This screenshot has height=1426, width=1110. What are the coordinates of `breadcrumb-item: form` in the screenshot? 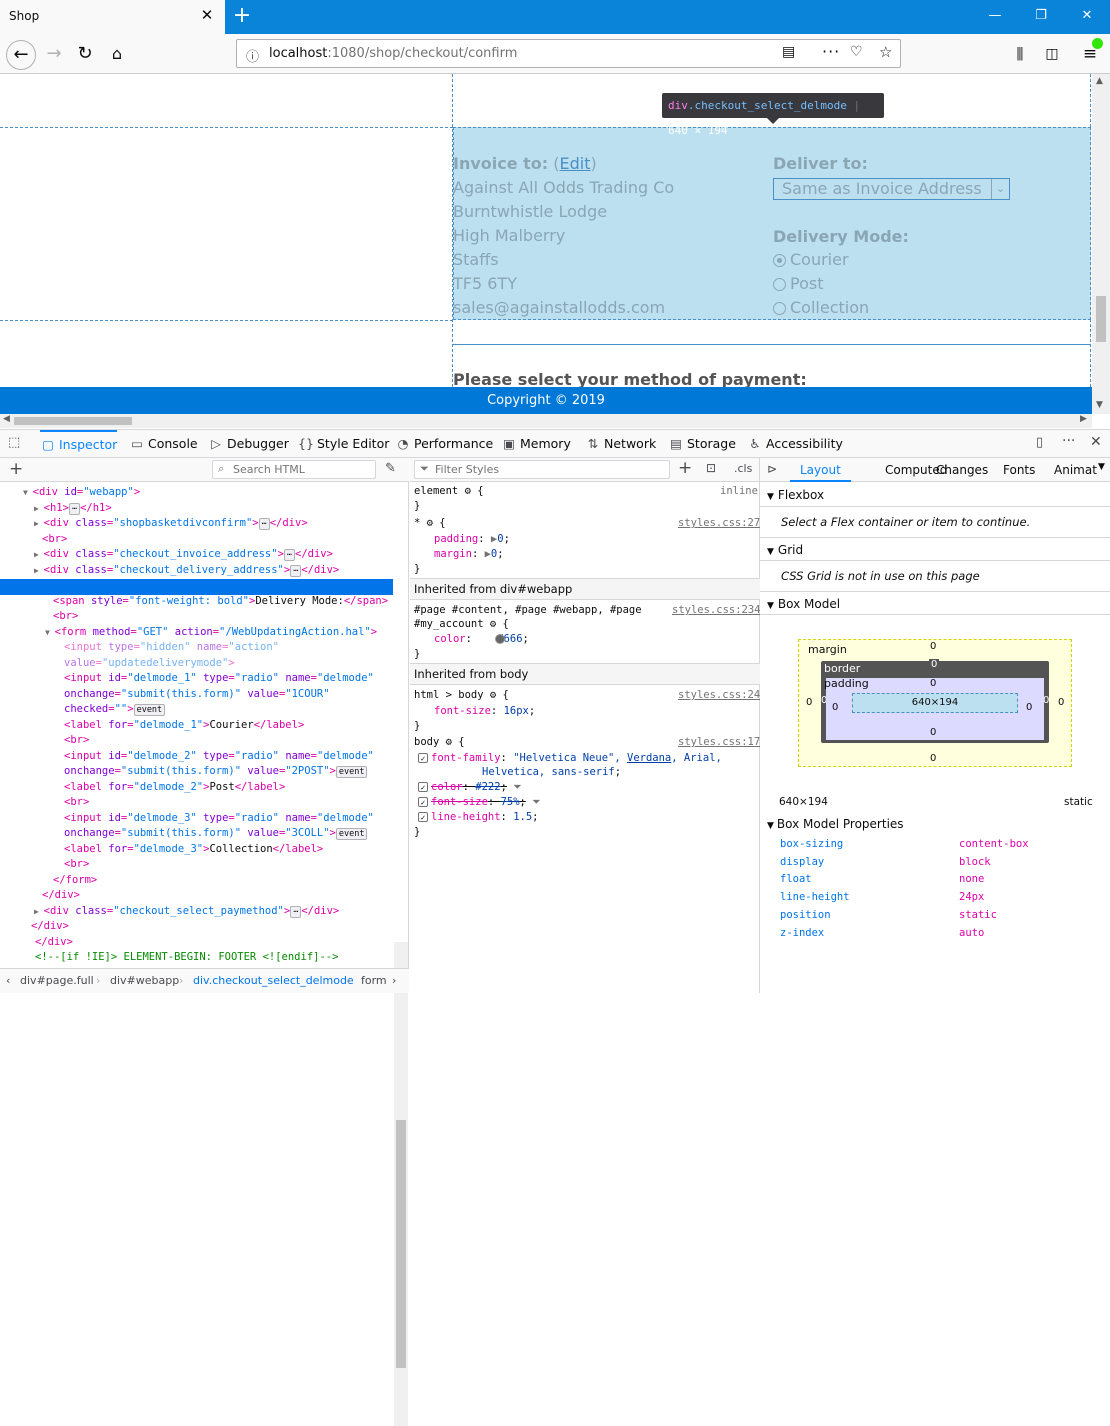 It's located at (374, 981).